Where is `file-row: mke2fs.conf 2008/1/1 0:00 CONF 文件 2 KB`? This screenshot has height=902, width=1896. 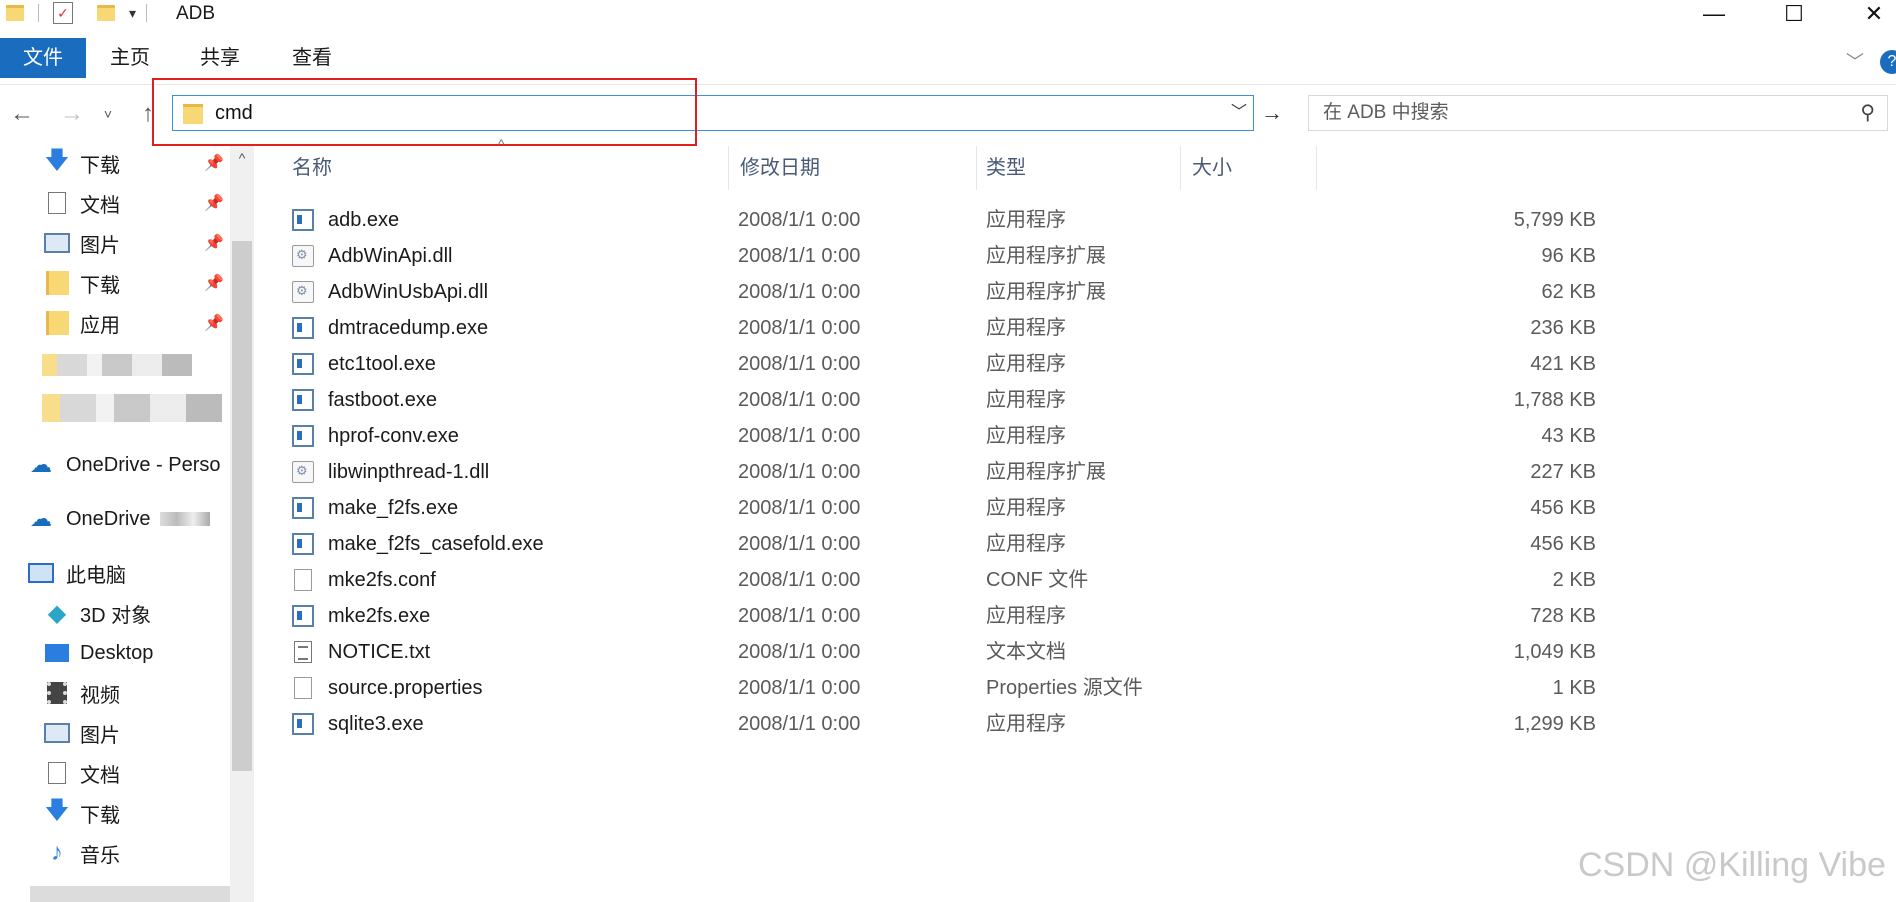 file-row: mke2fs.conf 2008/1/1 0:00 CONF 文件 2 KB is located at coordinates (944, 580).